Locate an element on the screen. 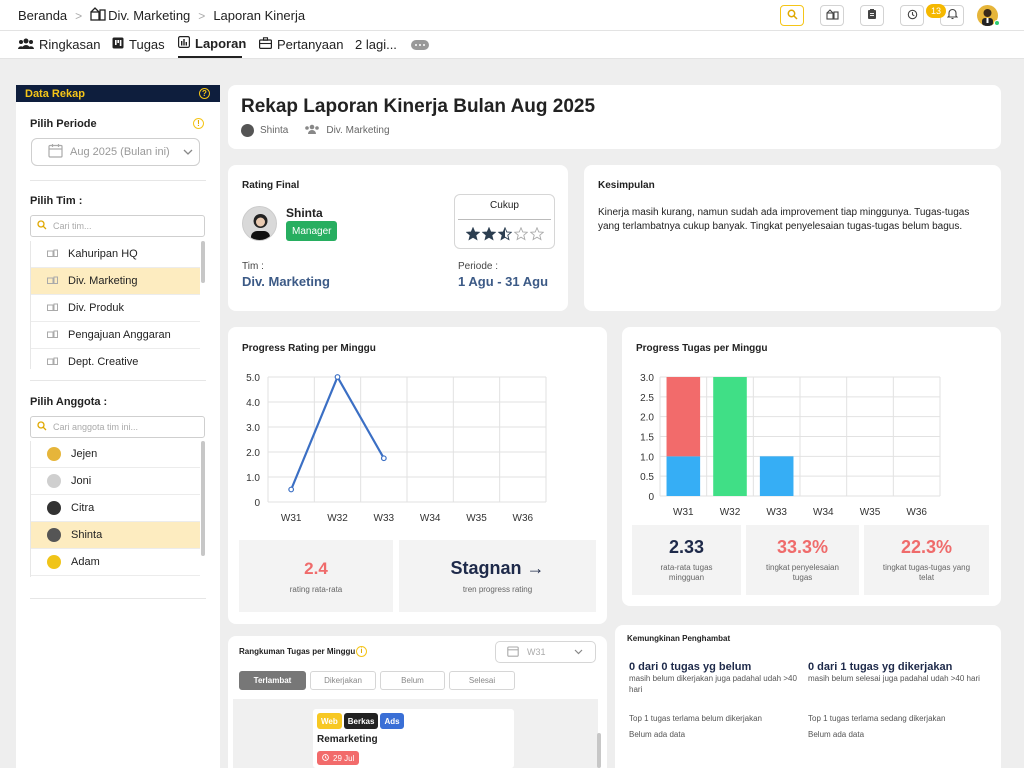 The width and height of the screenshot is (1024, 768). breadcrumb-home: Beranda is located at coordinates (42, 15).